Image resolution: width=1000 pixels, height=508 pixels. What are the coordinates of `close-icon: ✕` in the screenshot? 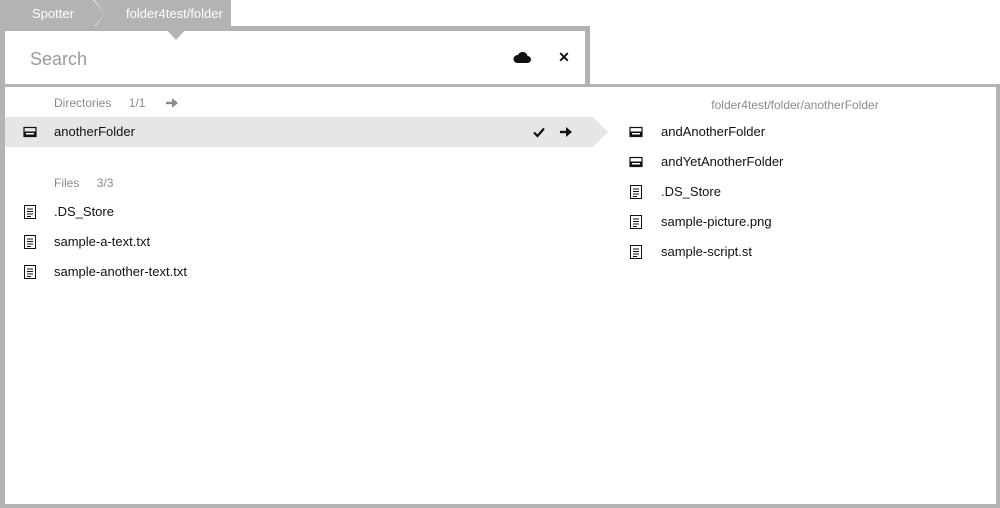 It's located at (564, 57).